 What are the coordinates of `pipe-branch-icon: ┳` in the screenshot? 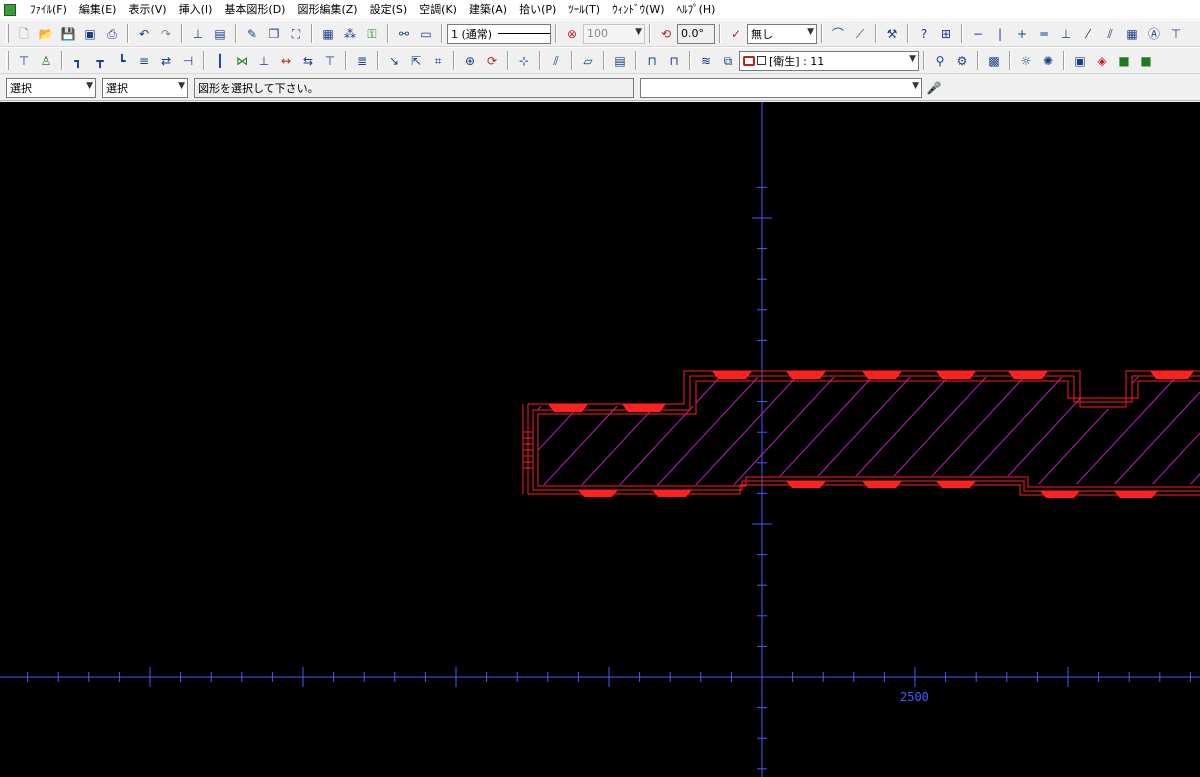 It's located at (100, 61).